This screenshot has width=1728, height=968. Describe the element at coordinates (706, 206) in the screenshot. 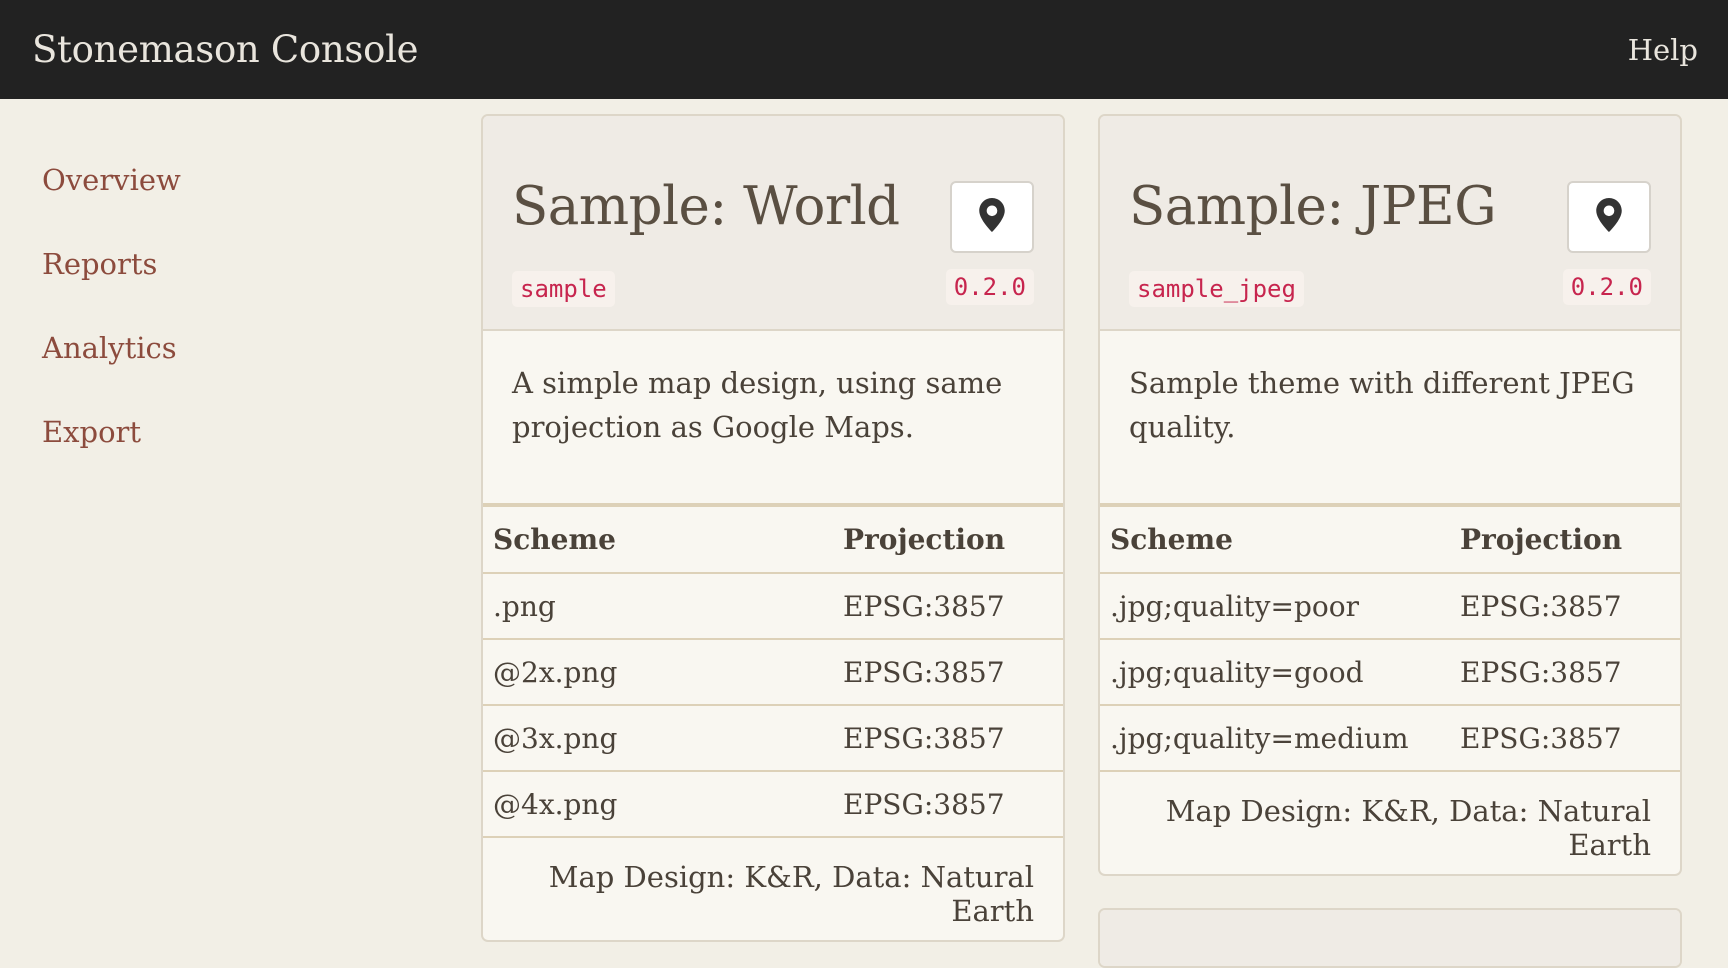

I see `theme-title: Sample: World` at that location.